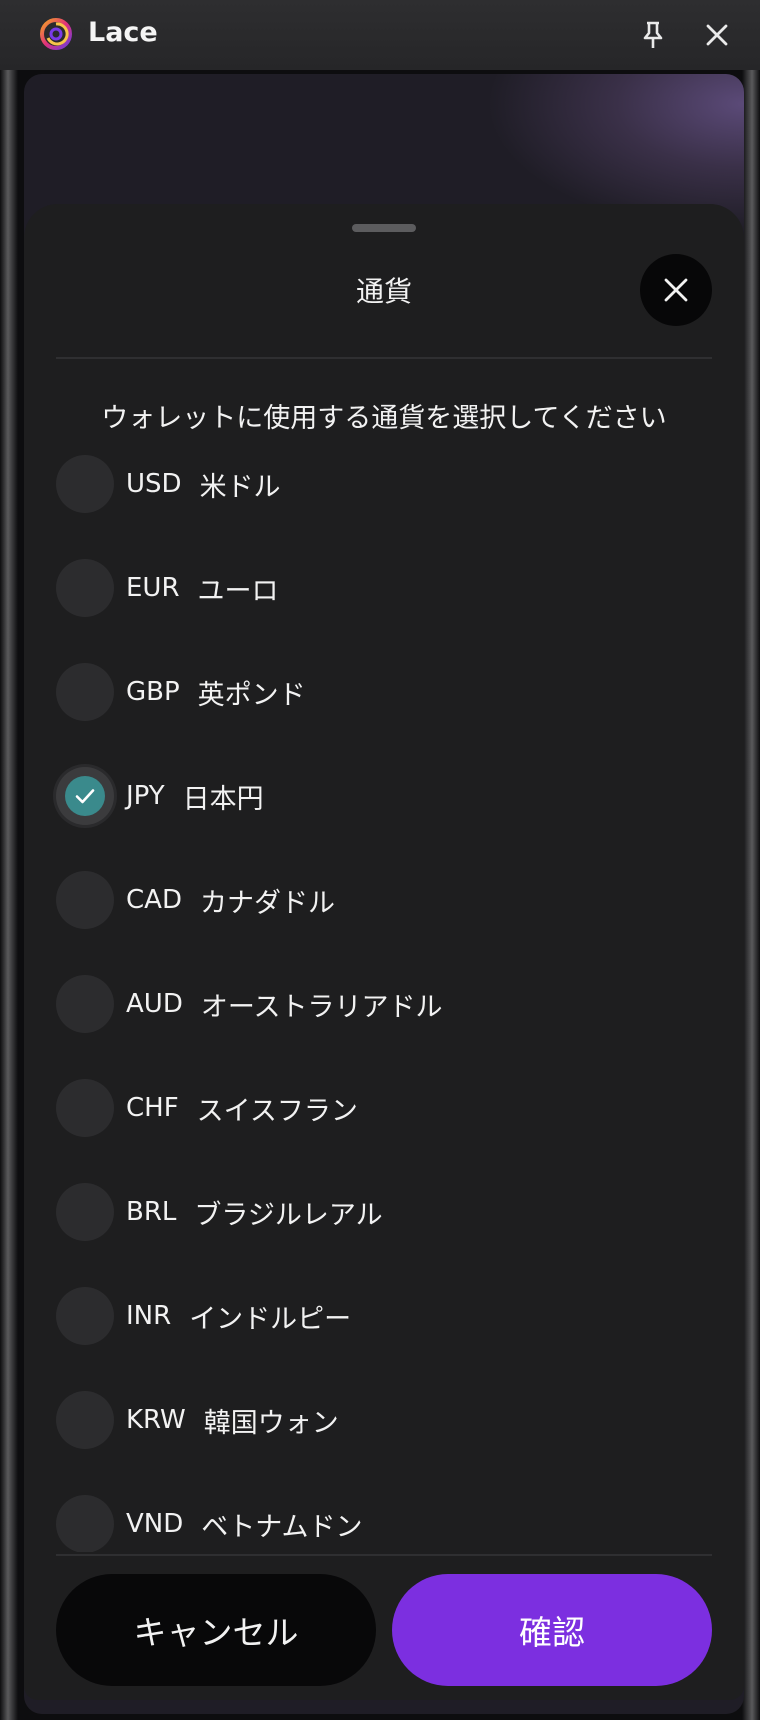 This screenshot has width=760, height=1720. What do you see at coordinates (384, 228) in the screenshot?
I see `drag-handle` at bounding box center [384, 228].